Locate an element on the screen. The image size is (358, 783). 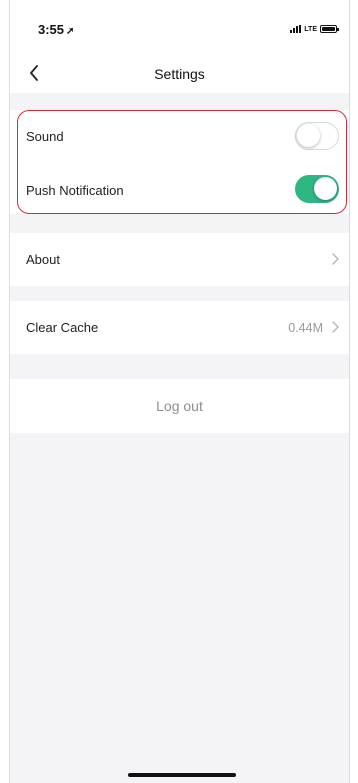
logout-label: Log out is located at coordinates (179, 406).